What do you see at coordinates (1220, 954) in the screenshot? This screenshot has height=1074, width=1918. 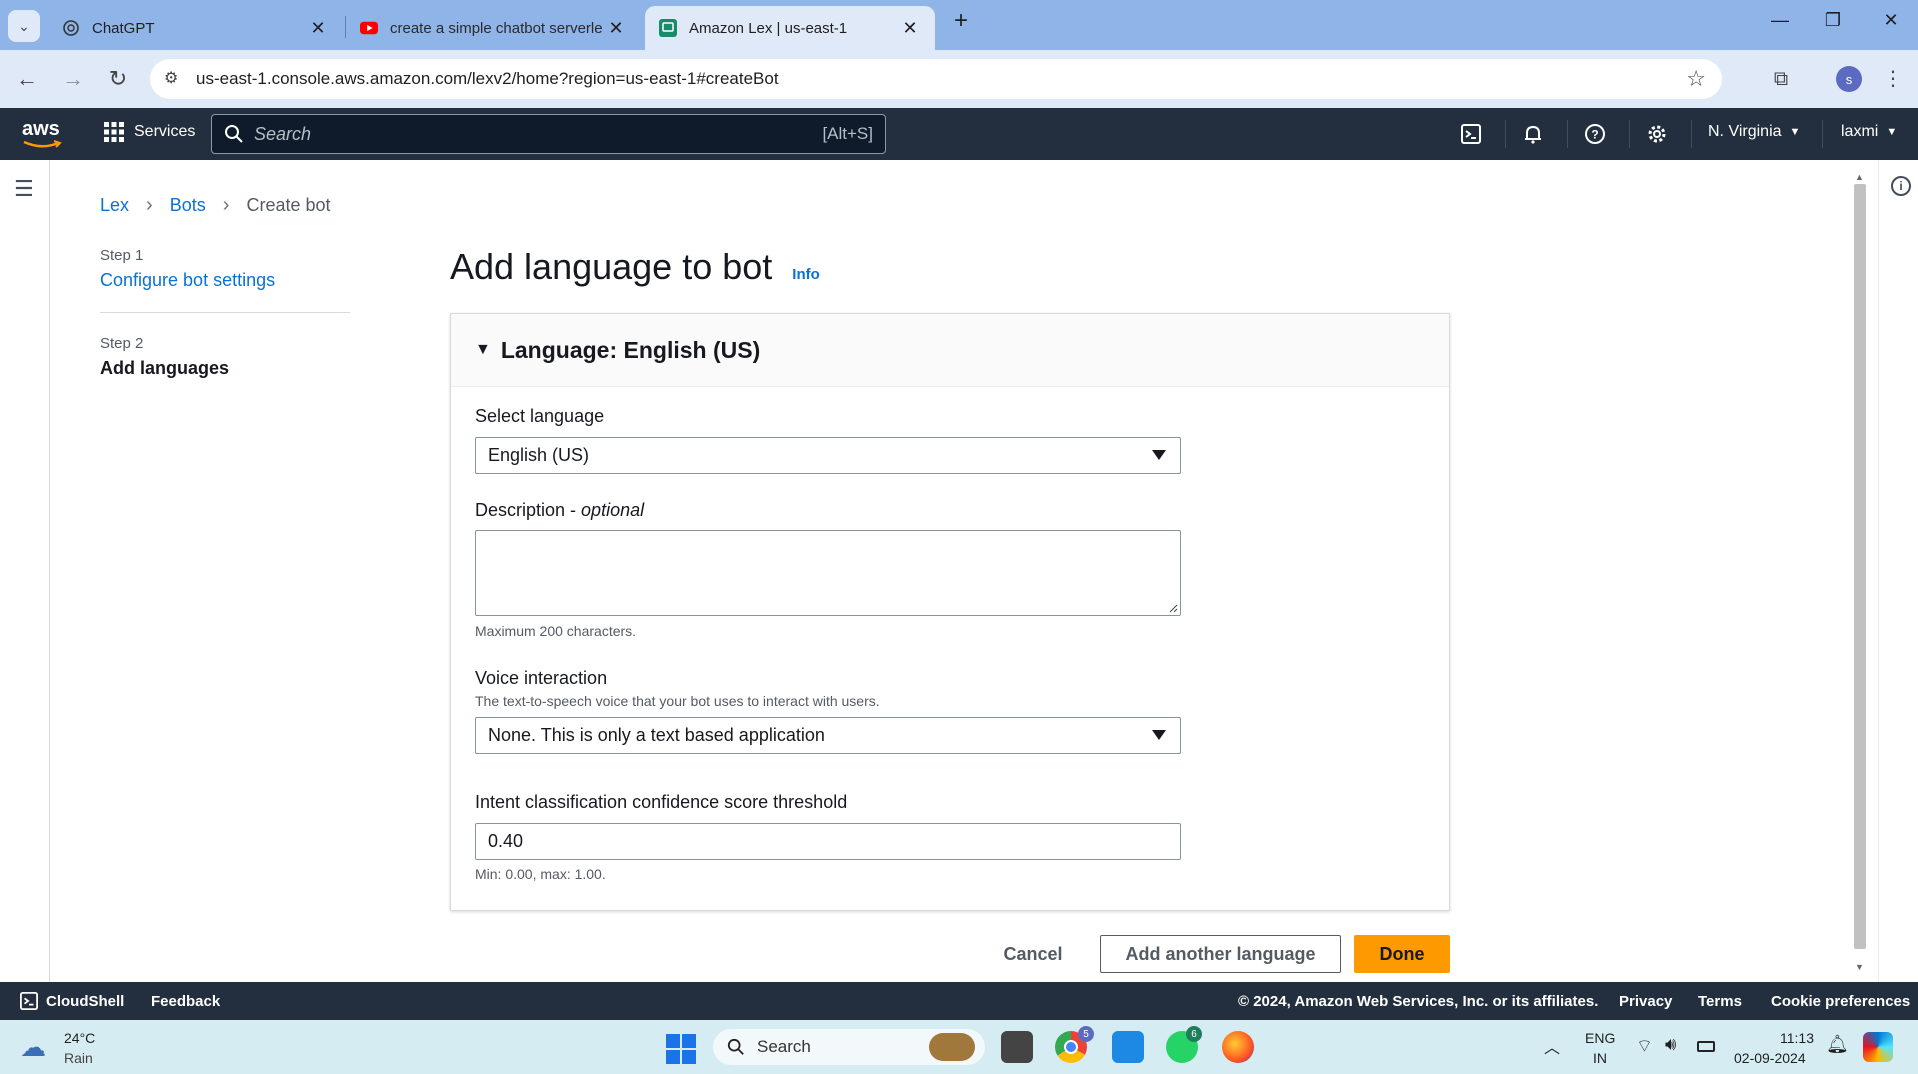 I see `add-another-language-button: Add another language` at bounding box center [1220, 954].